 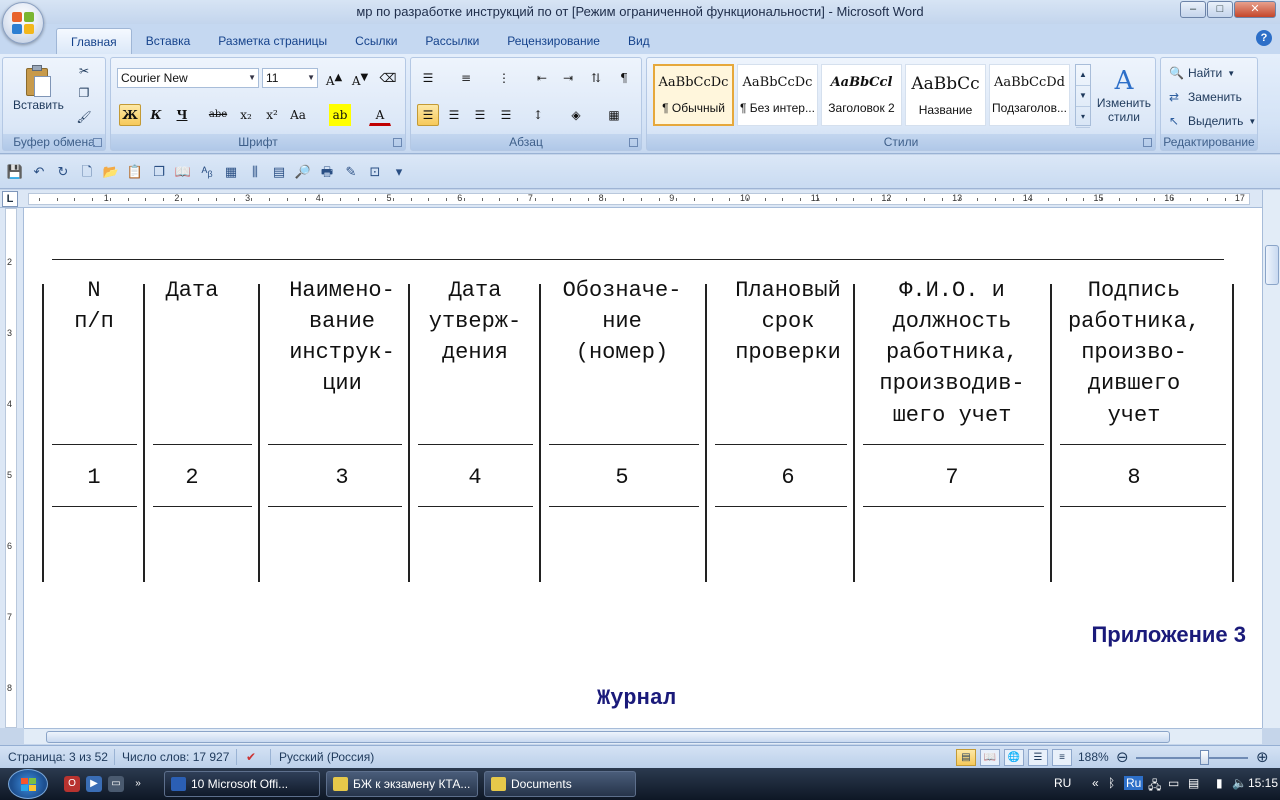 I want to click on font-launcher-icon, so click(x=397, y=142).